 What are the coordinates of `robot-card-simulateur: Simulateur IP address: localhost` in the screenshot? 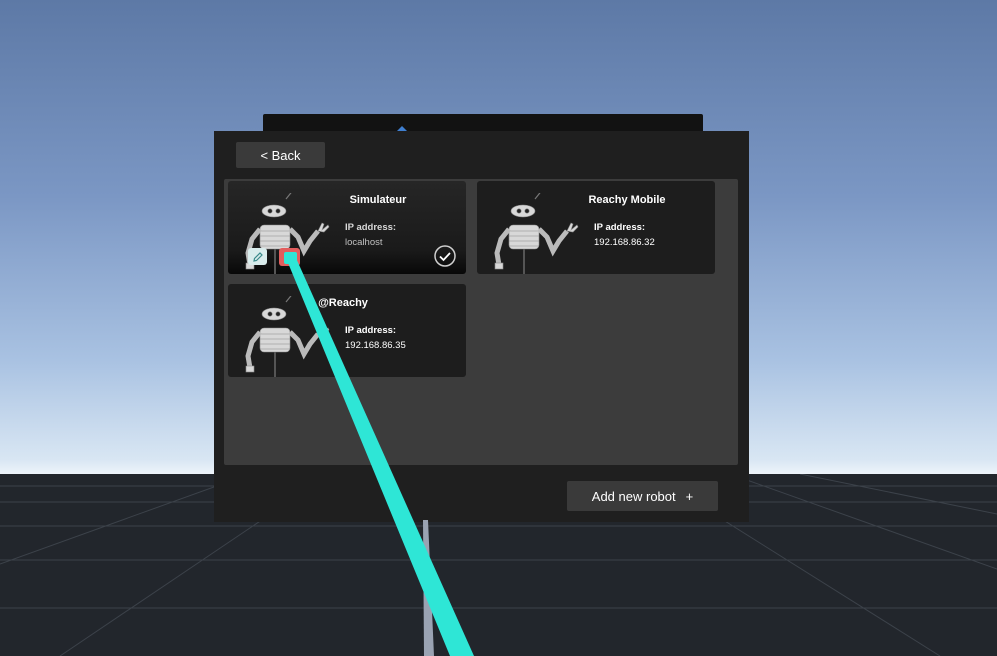 It's located at (347, 227).